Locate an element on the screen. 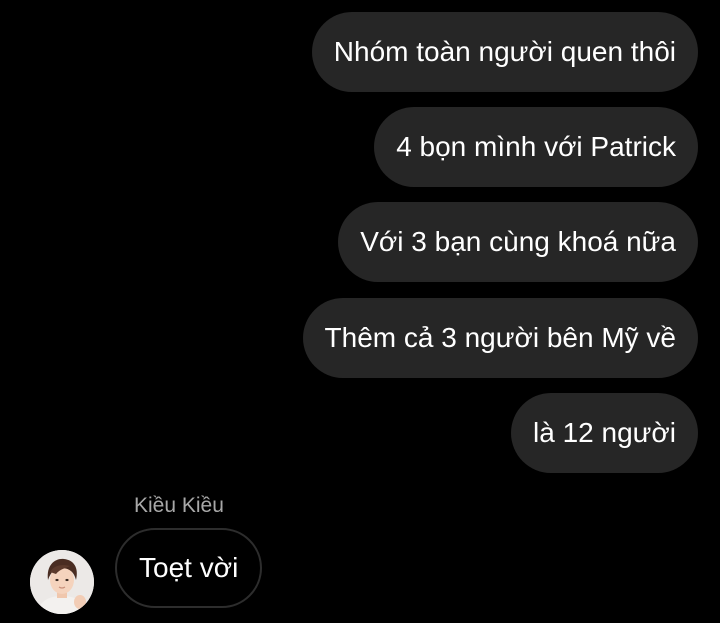  message-text: Với 3 bạn cùng khoá nữa is located at coordinates (518, 241).